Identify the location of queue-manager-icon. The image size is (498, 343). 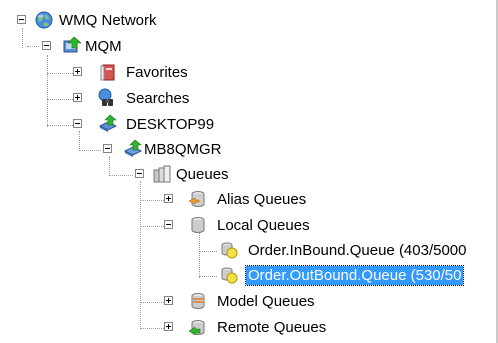
(133, 149).